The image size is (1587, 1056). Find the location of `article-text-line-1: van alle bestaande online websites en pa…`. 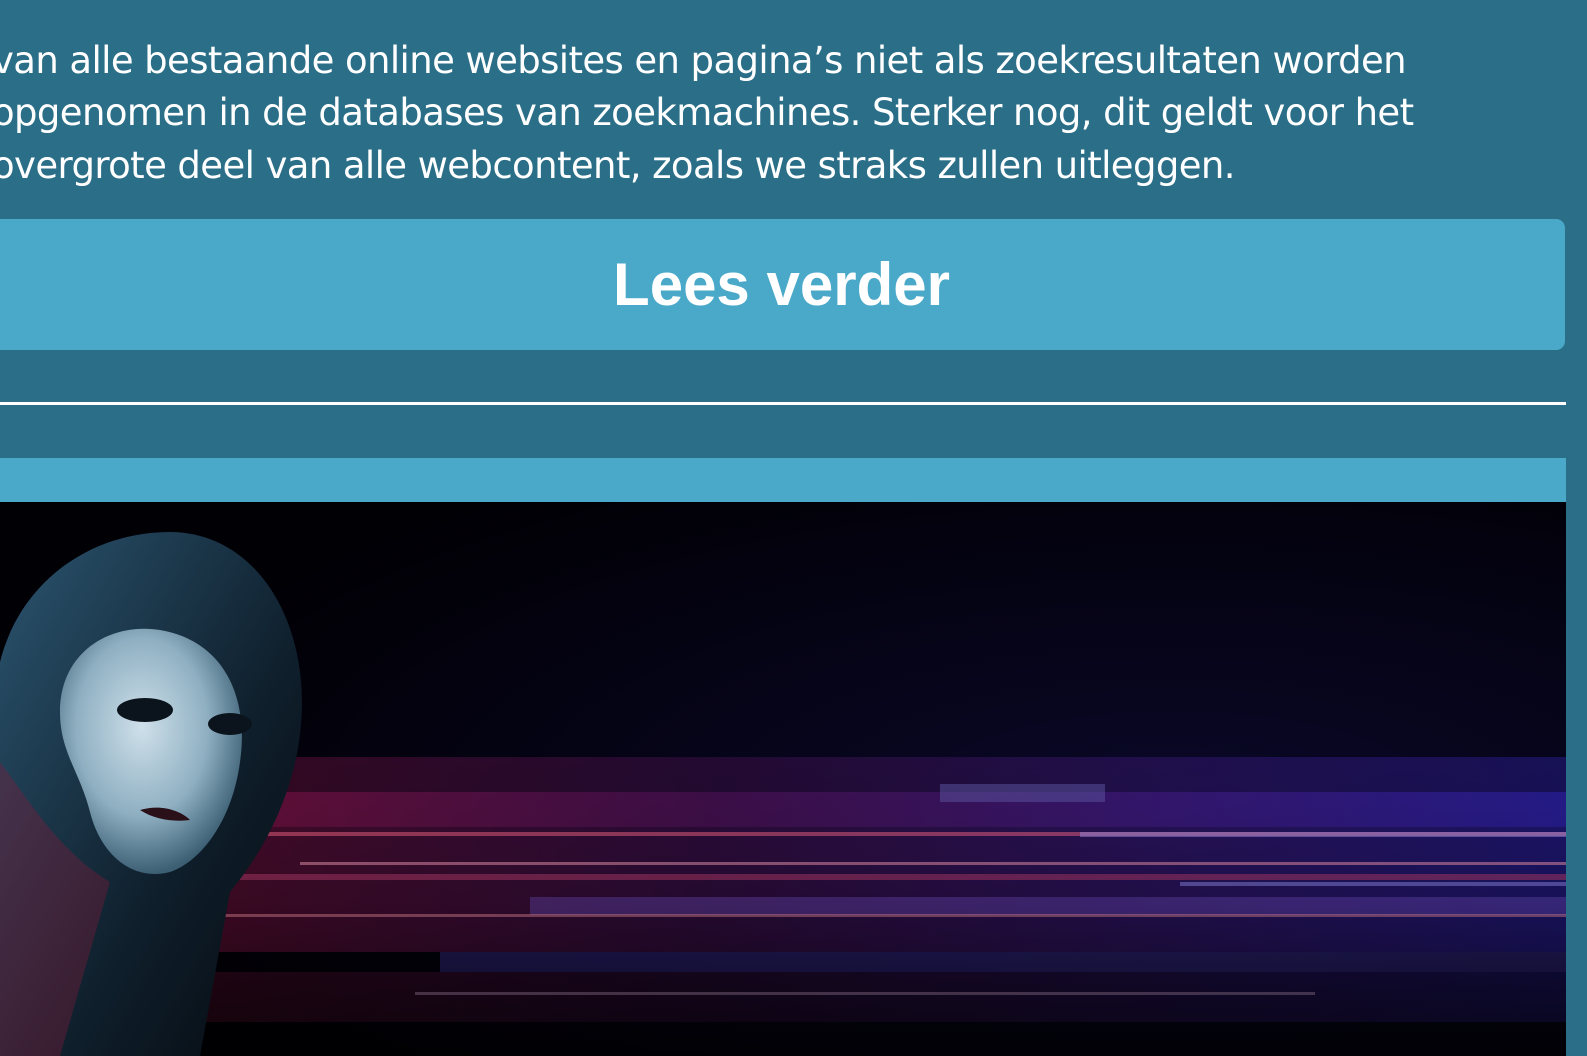

article-text-line-1: van alle bestaande online websites en pa… is located at coordinates (703, 60).